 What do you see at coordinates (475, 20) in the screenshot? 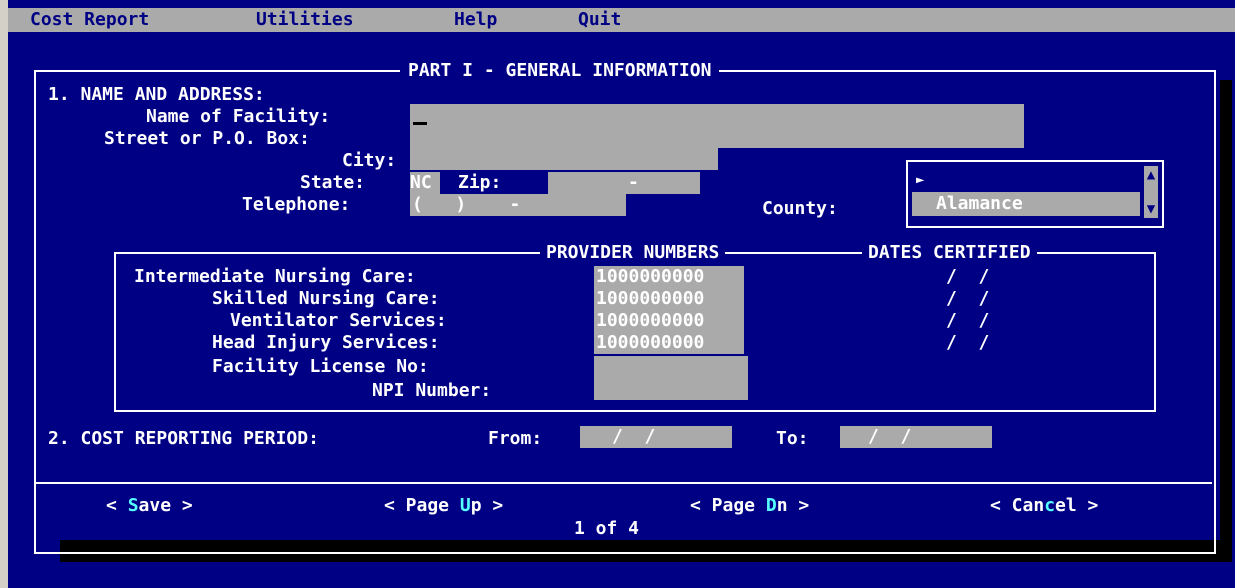
I see `menu-help: Help` at bounding box center [475, 20].